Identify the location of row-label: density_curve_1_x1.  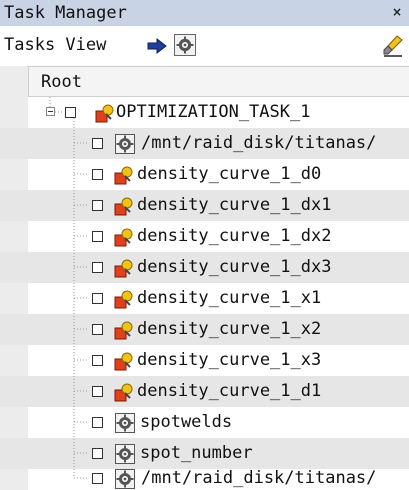
(229, 298).